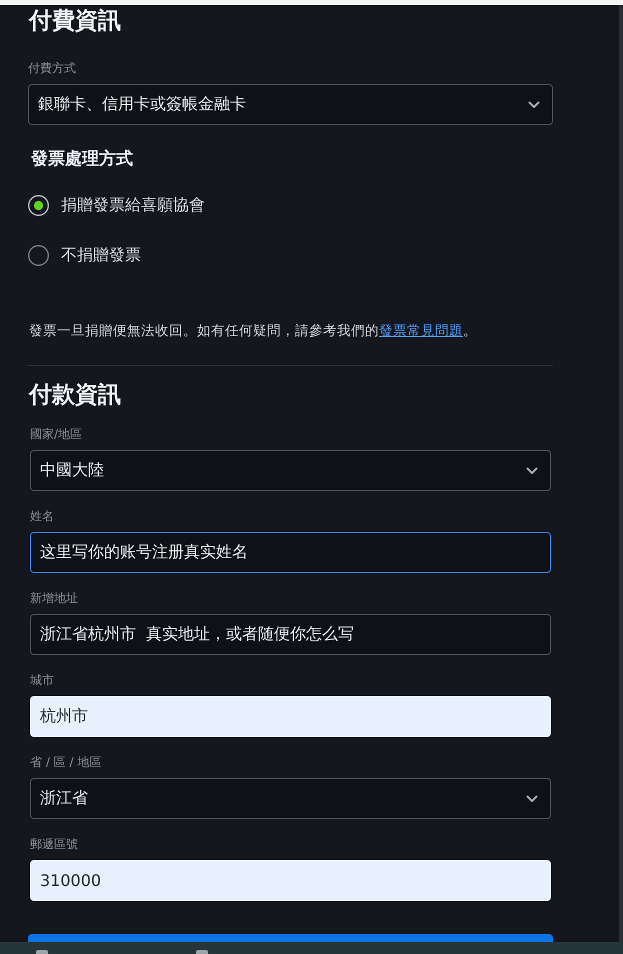  What do you see at coordinates (290, 798) in the screenshot?
I see `dropdown-select: 浙江省` at bounding box center [290, 798].